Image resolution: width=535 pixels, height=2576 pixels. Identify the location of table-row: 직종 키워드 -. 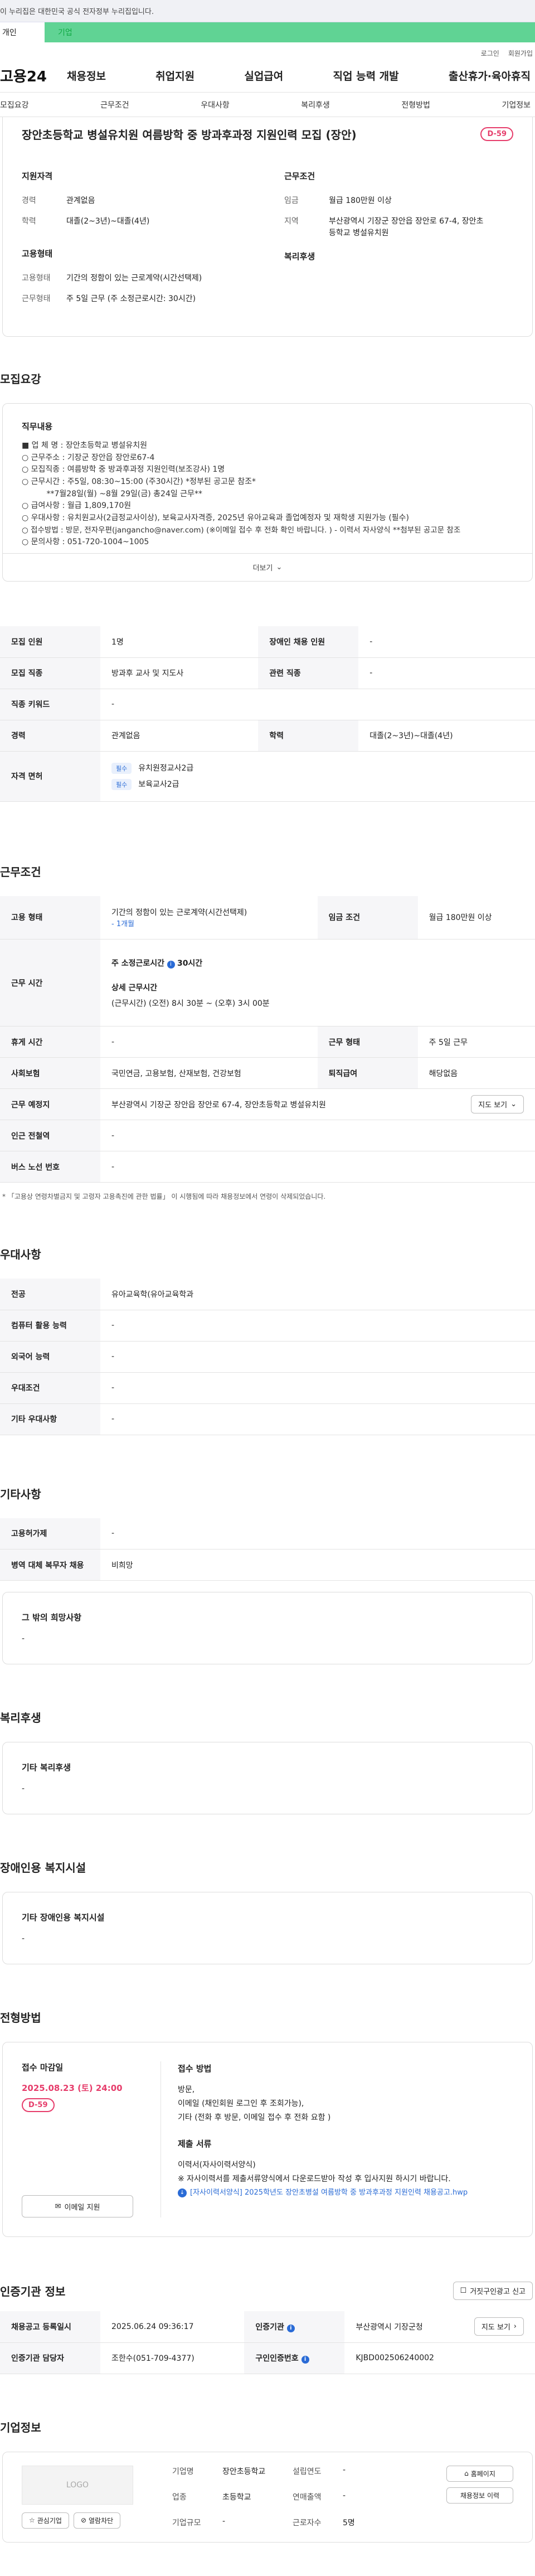
(267, 705).